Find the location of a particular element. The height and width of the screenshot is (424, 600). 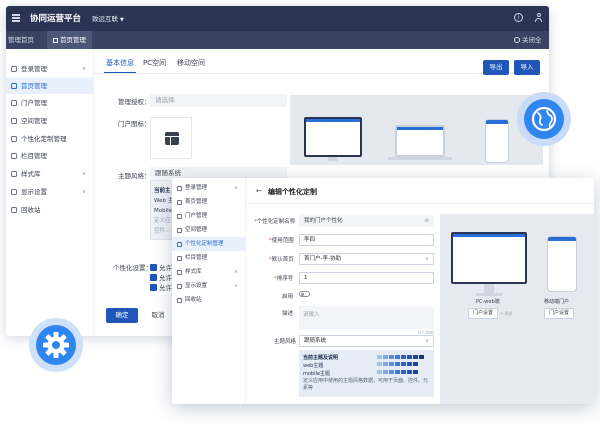

mobile-portal-settings-button: 门户设置 is located at coordinates (559, 313).